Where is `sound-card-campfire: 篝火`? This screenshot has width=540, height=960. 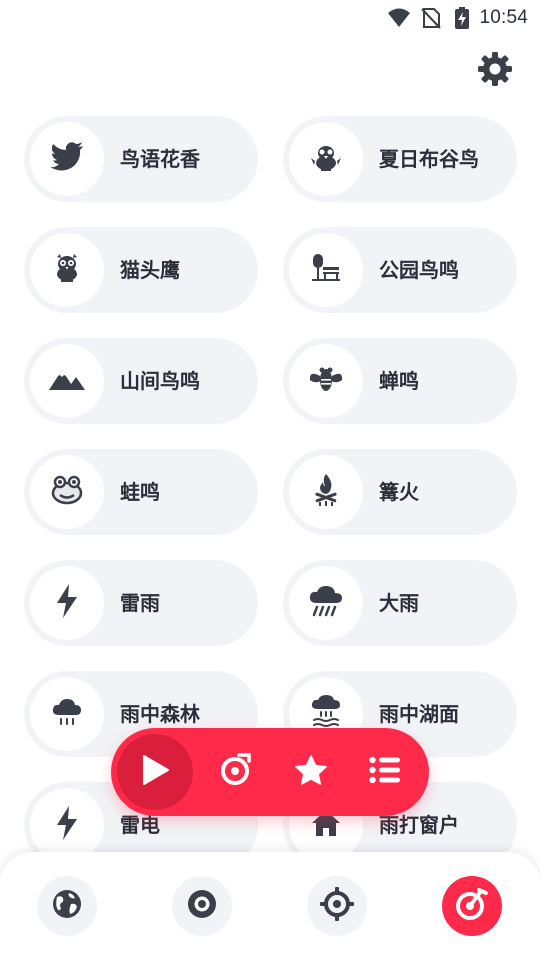 sound-card-campfire: 篝火 is located at coordinates (400, 492).